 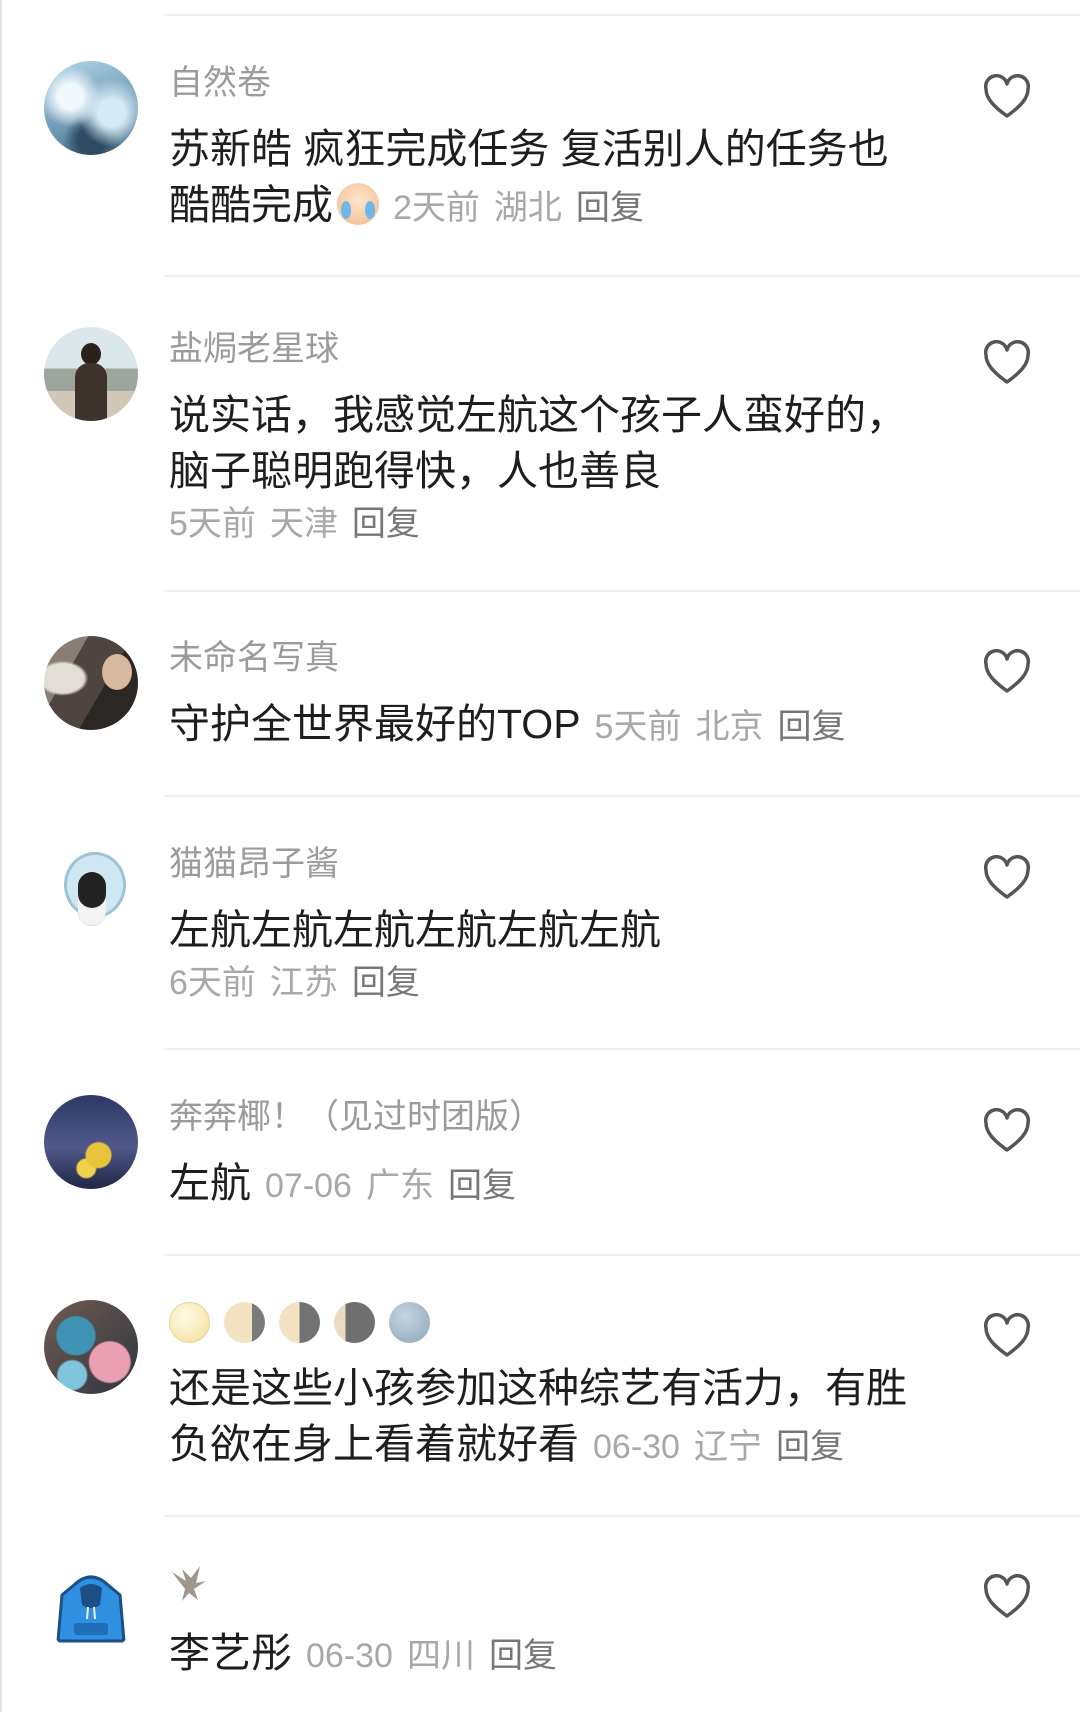 What do you see at coordinates (409, 1322) in the screenshot?
I see `new-moon-face-icon` at bounding box center [409, 1322].